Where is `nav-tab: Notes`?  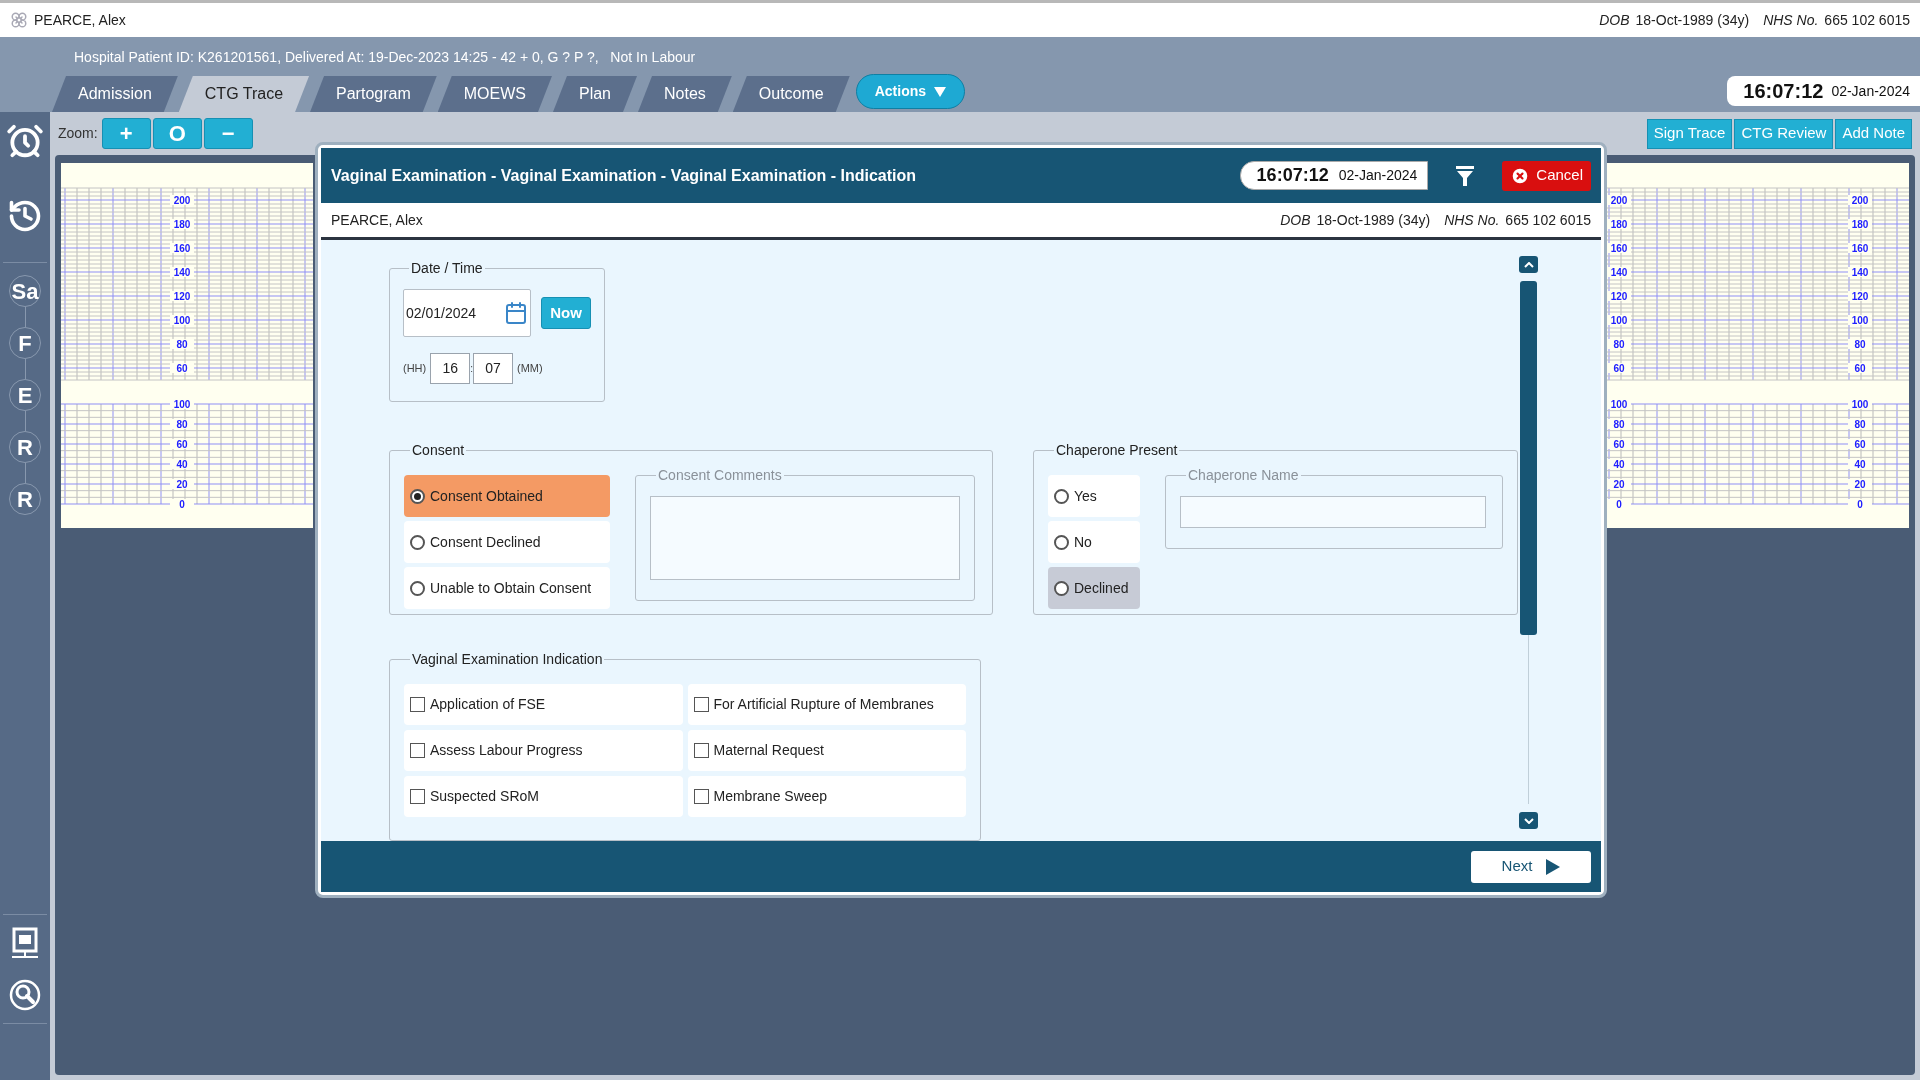
nav-tab: Notes is located at coordinates (685, 94).